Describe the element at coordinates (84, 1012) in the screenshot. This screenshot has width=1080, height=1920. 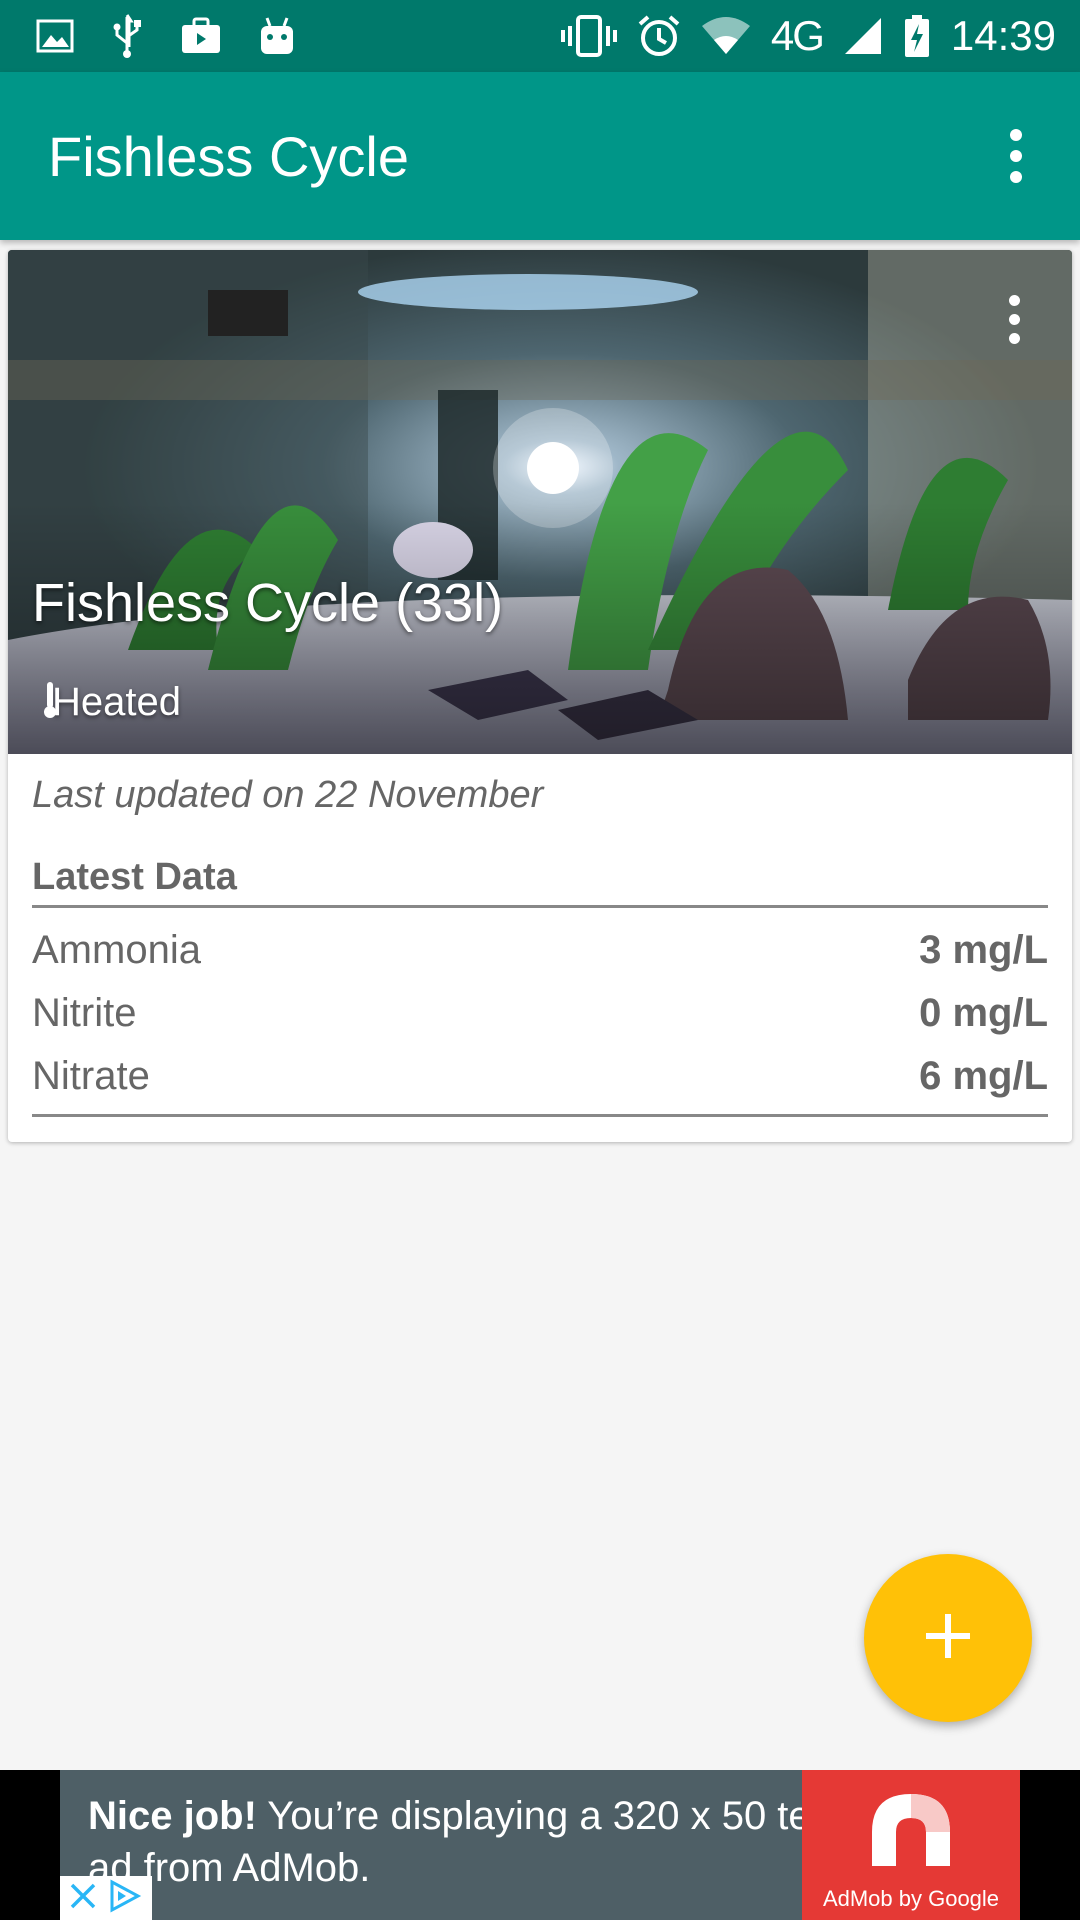
I see `parameter-name: Nitrite` at that location.